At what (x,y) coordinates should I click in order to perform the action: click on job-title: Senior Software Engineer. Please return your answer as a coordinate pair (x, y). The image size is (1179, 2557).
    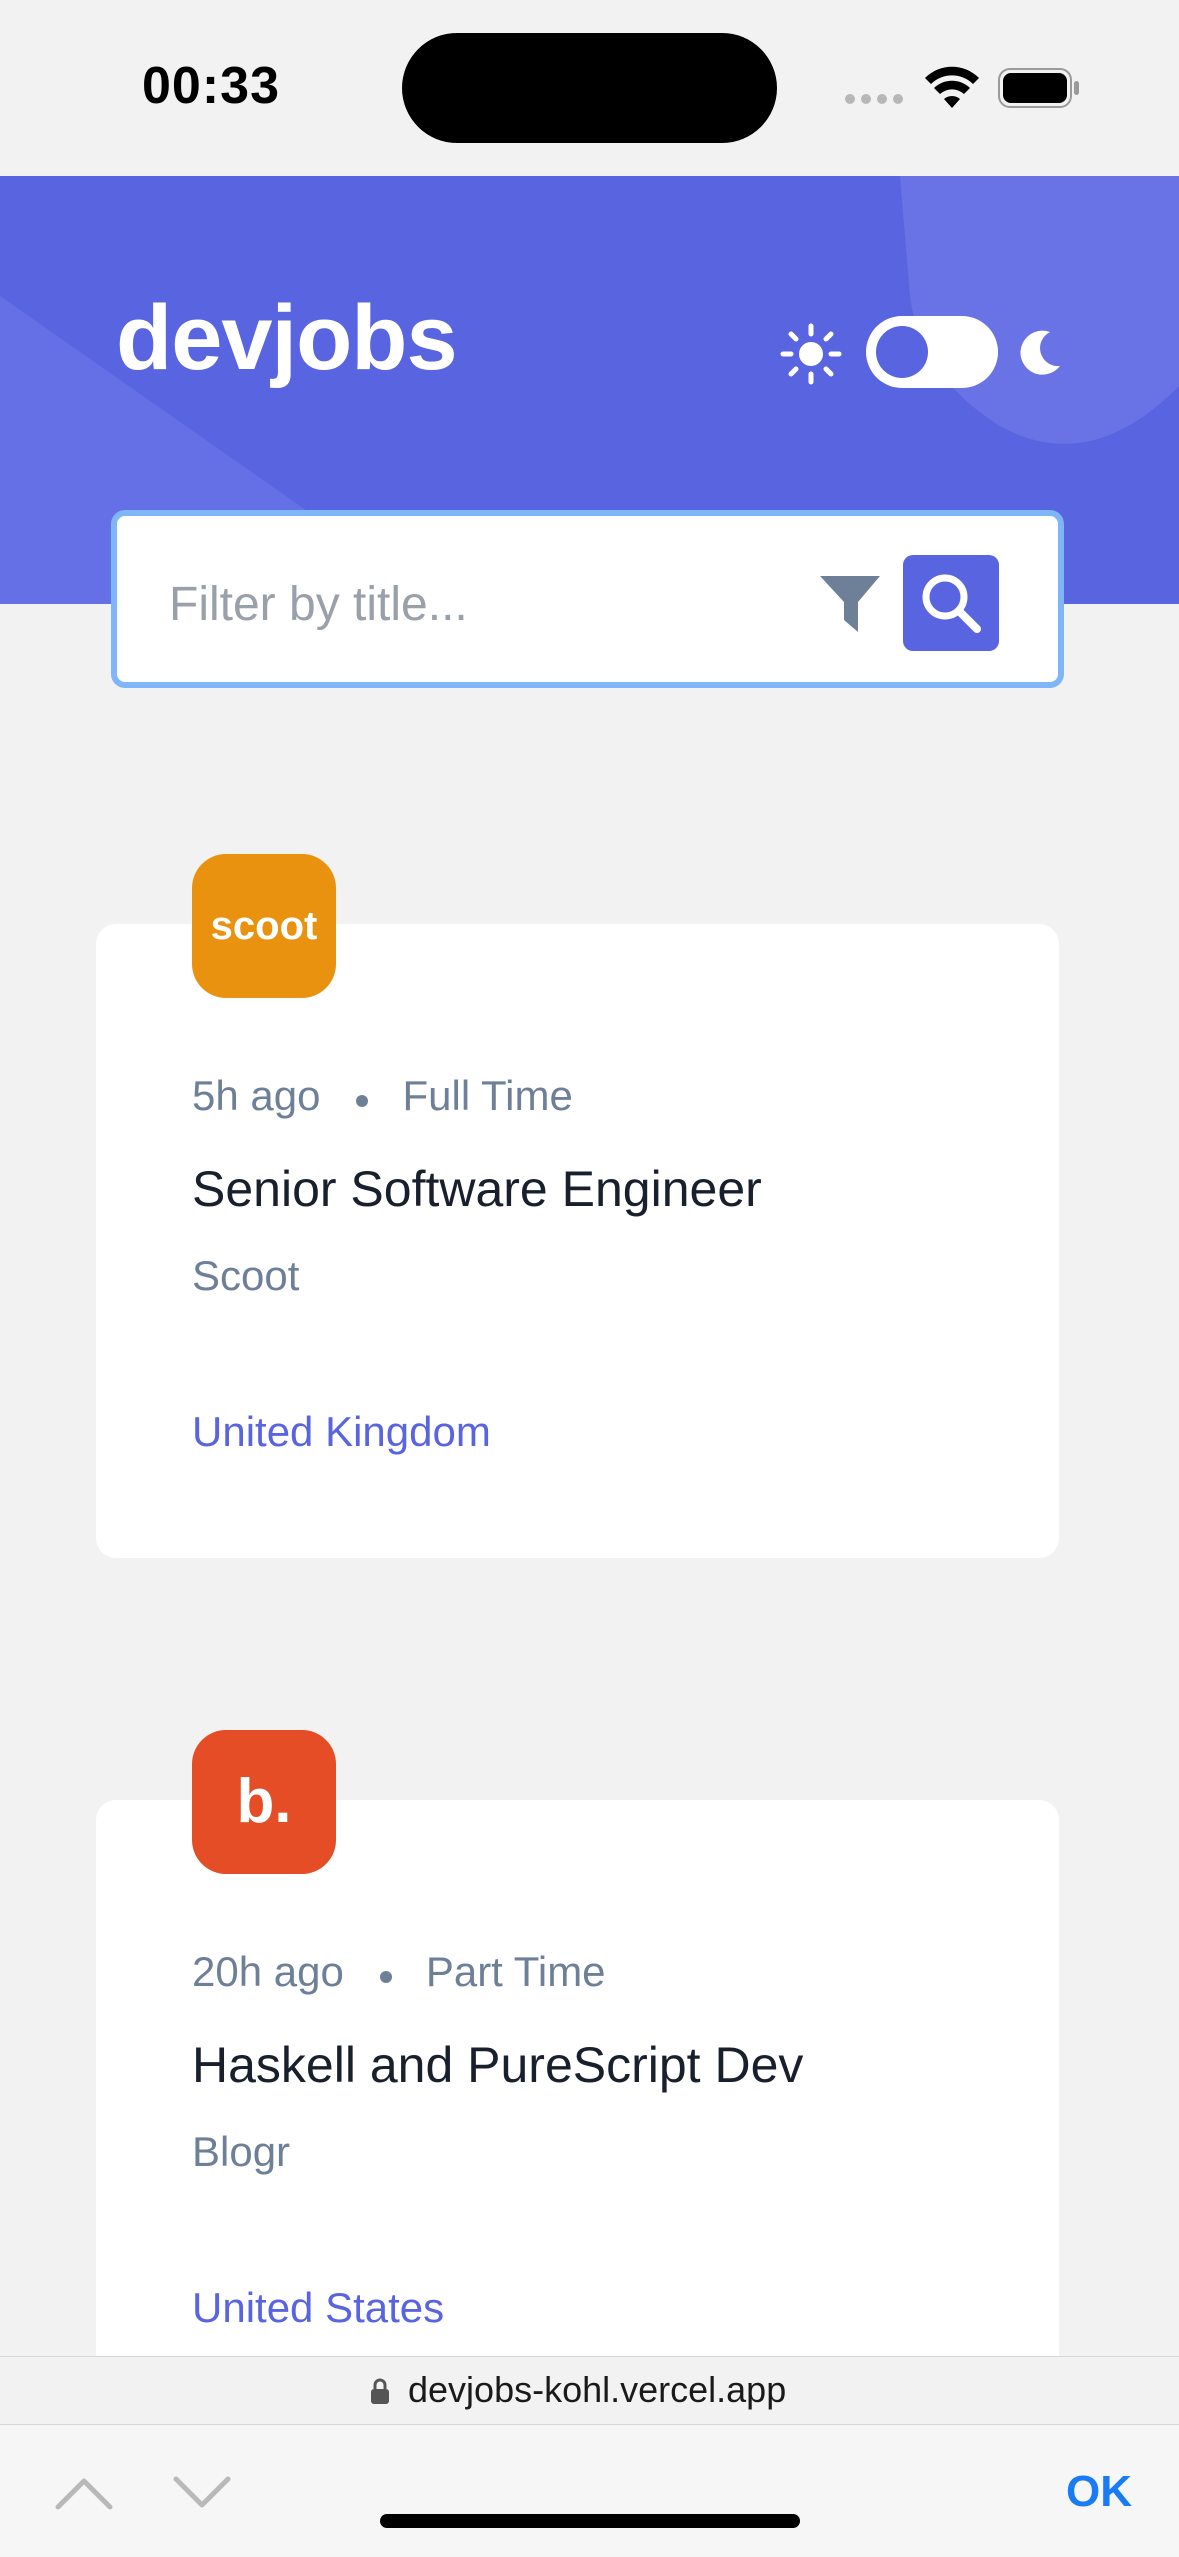
    Looking at the image, I should click on (477, 1189).